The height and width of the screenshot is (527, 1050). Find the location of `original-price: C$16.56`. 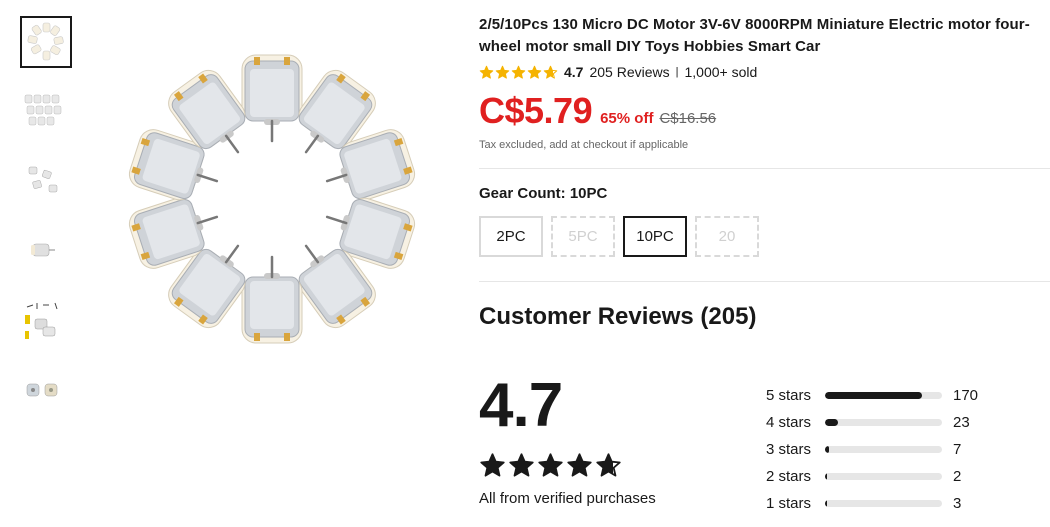

original-price: C$16.56 is located at coordinates (688, 118).